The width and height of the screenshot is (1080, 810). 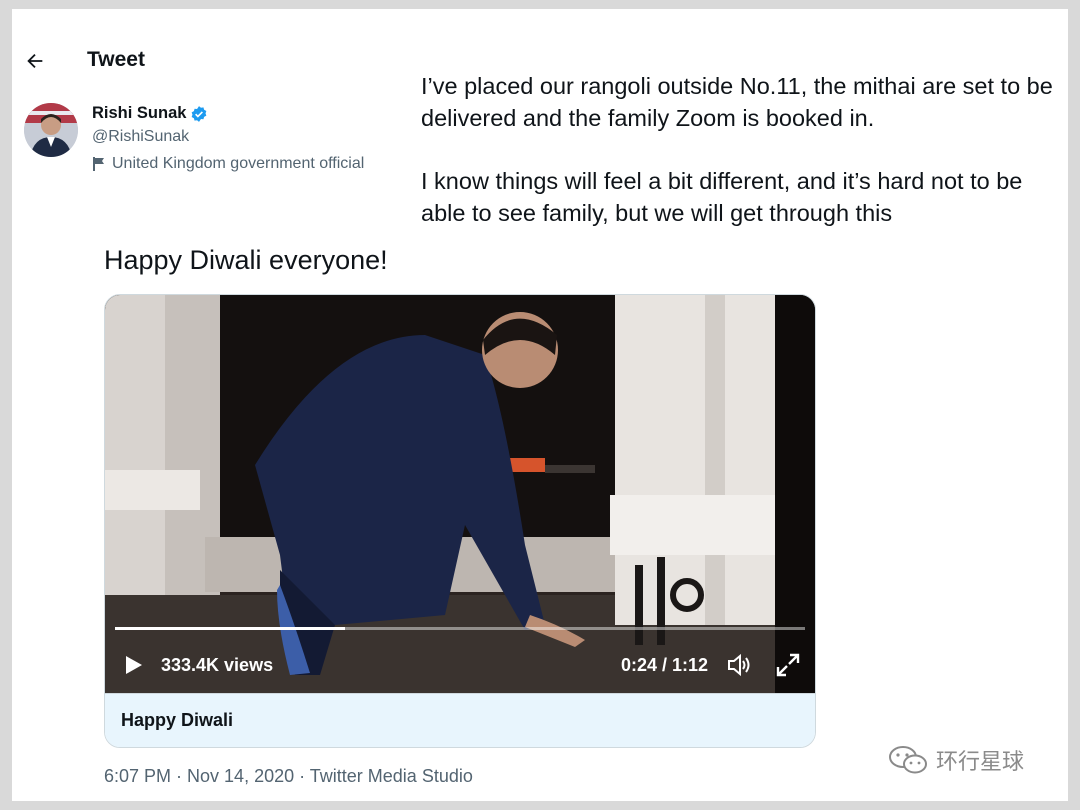 I want to click on watermark-text: 环行星球, so click(x=980, y=761).